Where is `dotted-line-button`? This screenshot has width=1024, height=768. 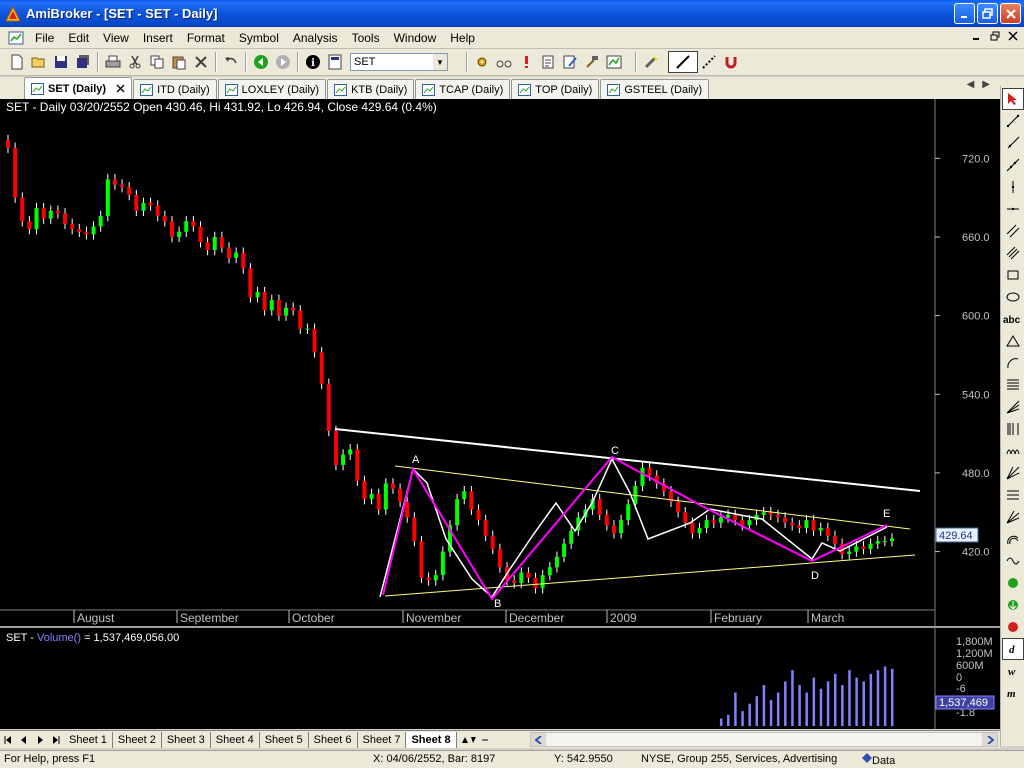 dotted-line-button is located at coordinates (709, 62).